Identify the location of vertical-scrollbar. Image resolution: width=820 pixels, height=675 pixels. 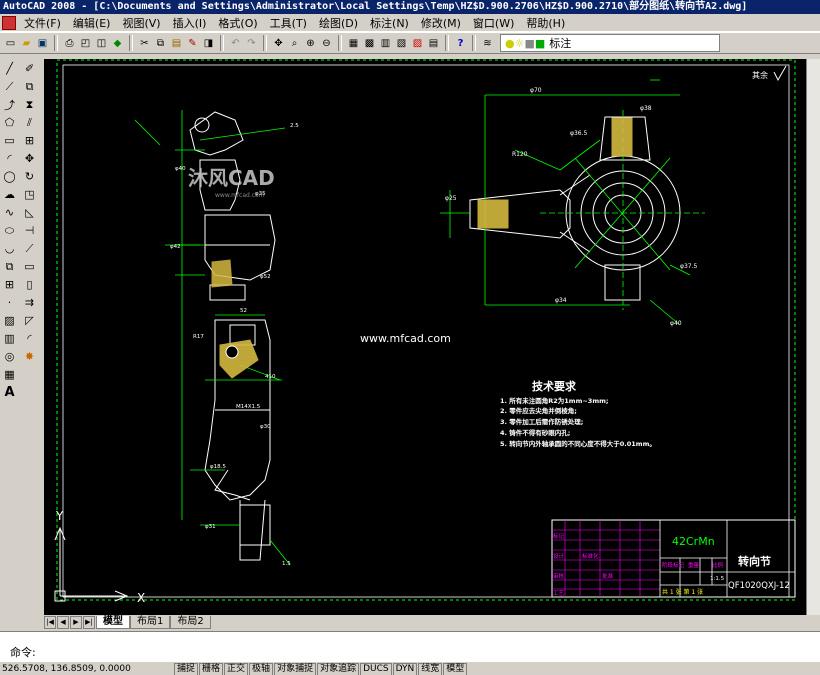
(813, 337).